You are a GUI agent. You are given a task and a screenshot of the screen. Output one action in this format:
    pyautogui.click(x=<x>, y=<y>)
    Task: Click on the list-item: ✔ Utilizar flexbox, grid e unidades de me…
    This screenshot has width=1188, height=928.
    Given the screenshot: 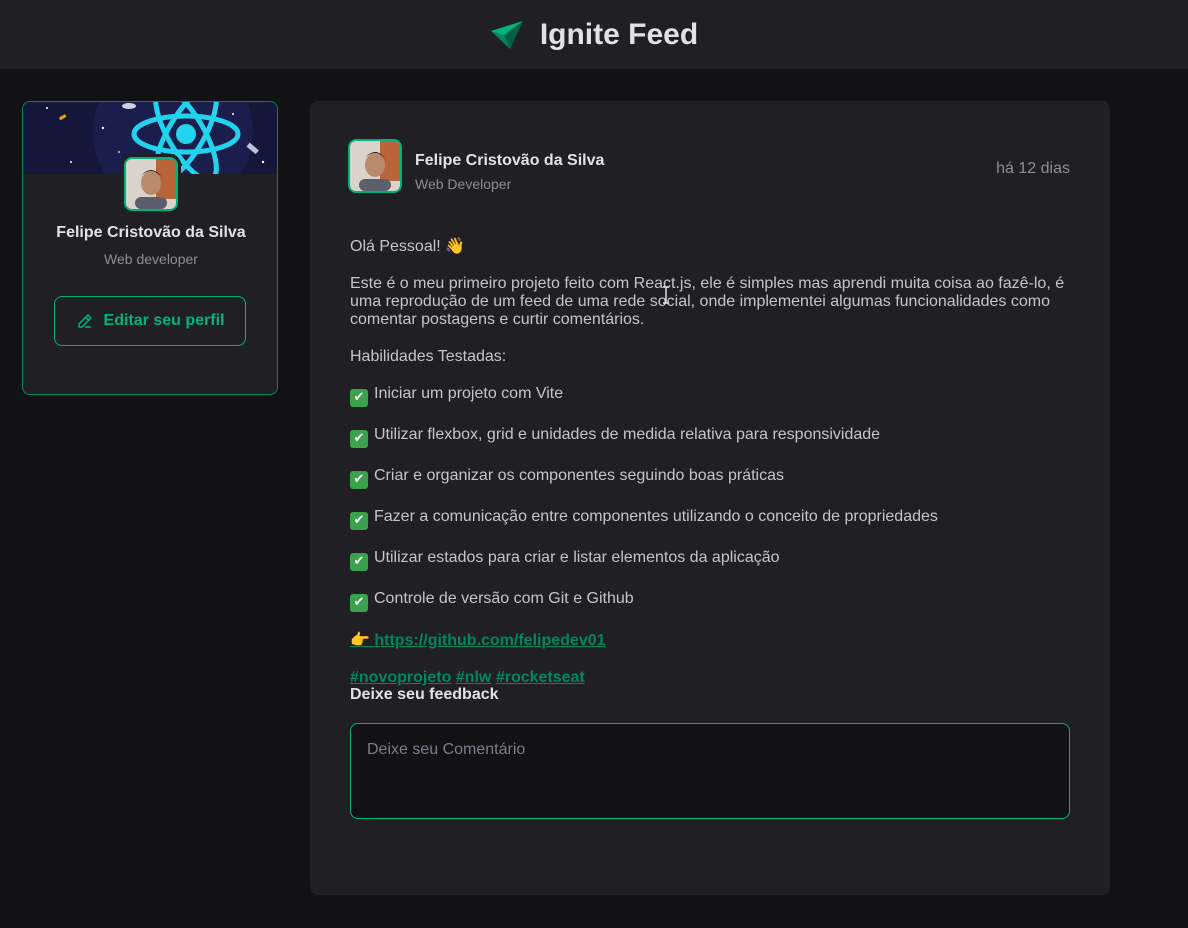 What is the action you would take?
    pyautogui.click(x=711, y=437)
    